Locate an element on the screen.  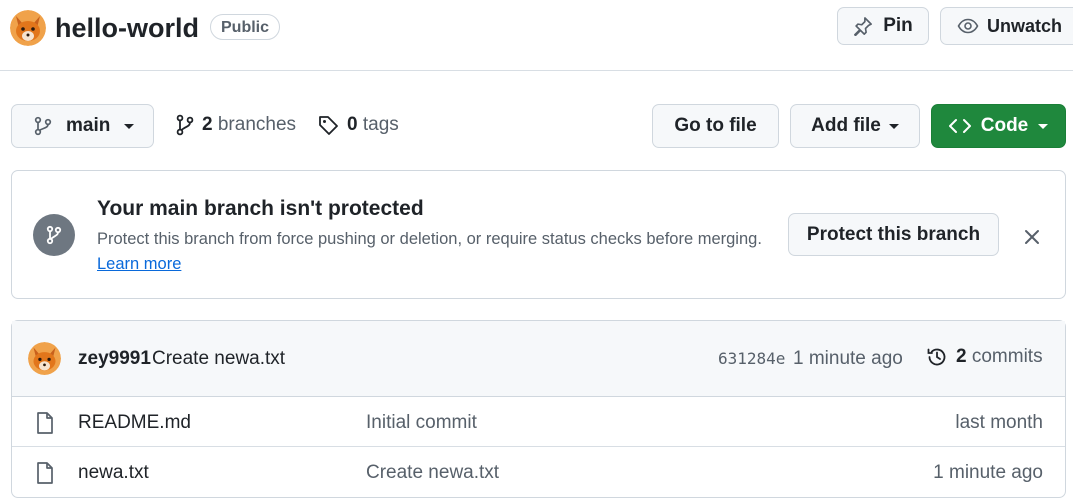
commit-time: 1 minute ago is located at coordinates (848, 358).